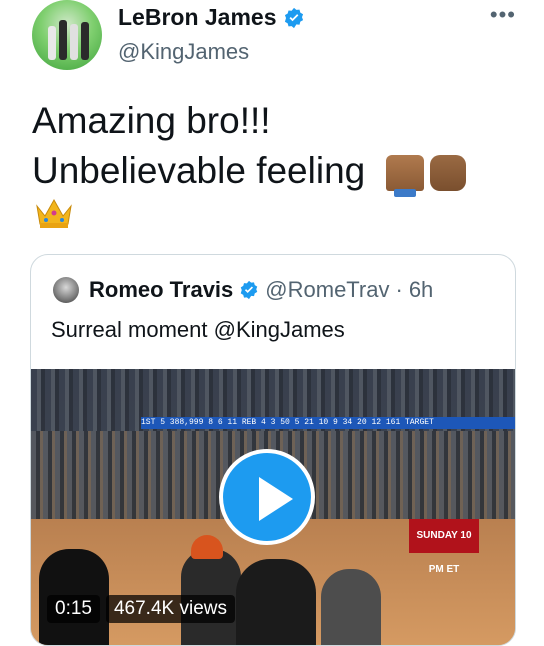  I want to click on quoted-author-avatar, so click(66, 290).